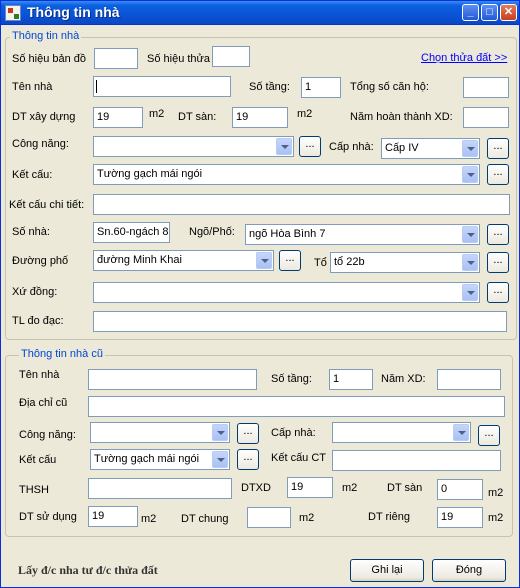  Describe the element at coordinates (508, 12) in the screenshot. I see `close-button: ✕` at that location.